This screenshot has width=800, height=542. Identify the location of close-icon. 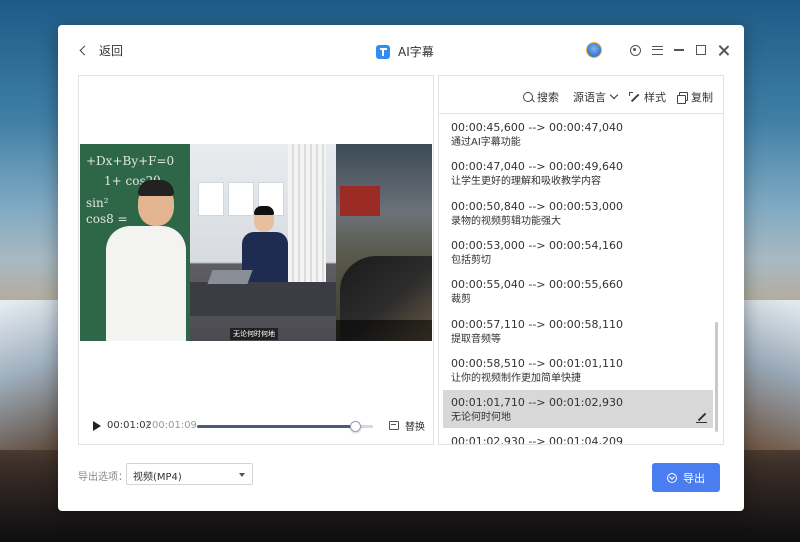
(723, 50).